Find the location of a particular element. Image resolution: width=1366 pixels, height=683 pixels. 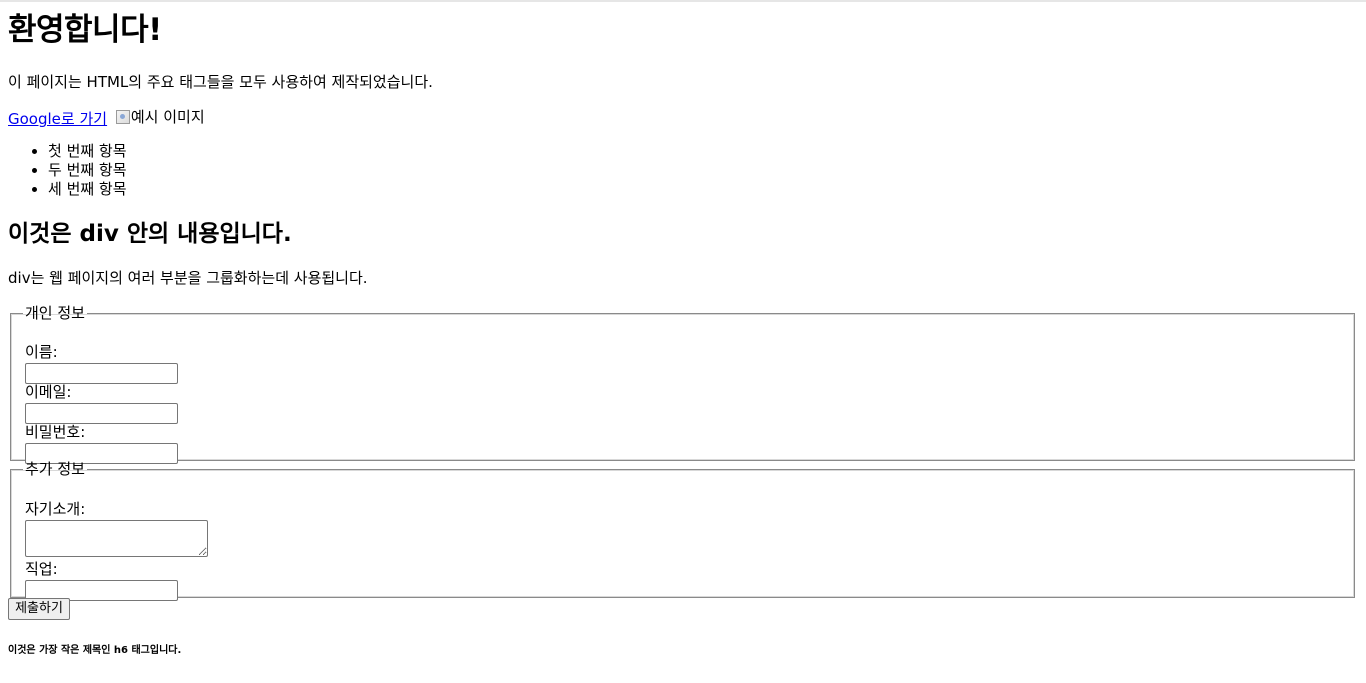

list-item: 첫 번째 항목 is located at coordinates (87, 151).